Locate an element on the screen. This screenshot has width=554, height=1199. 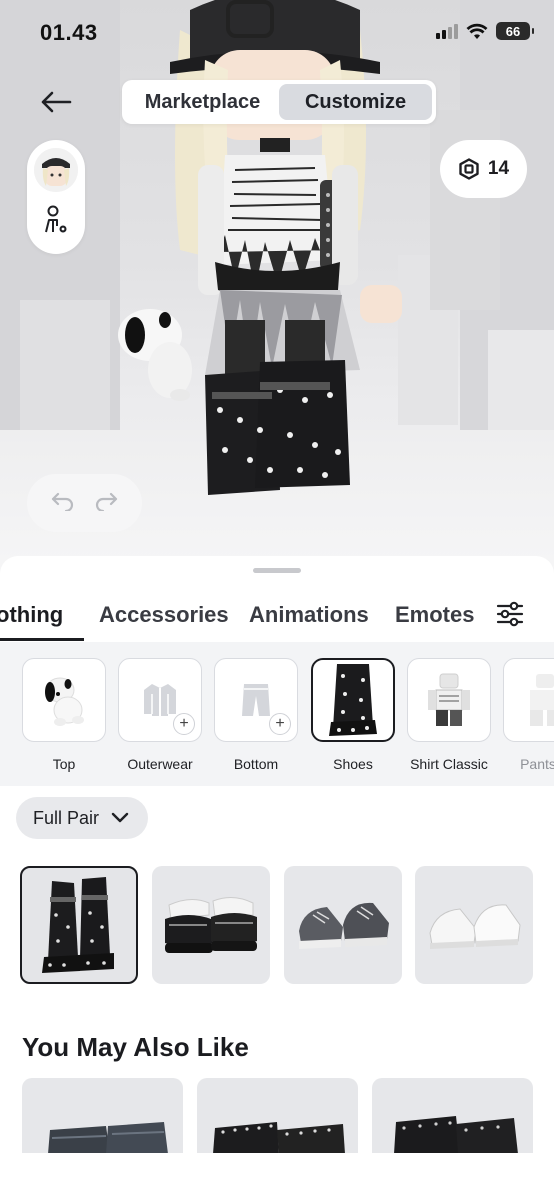
filter-button is located at coordinates (510, 614).